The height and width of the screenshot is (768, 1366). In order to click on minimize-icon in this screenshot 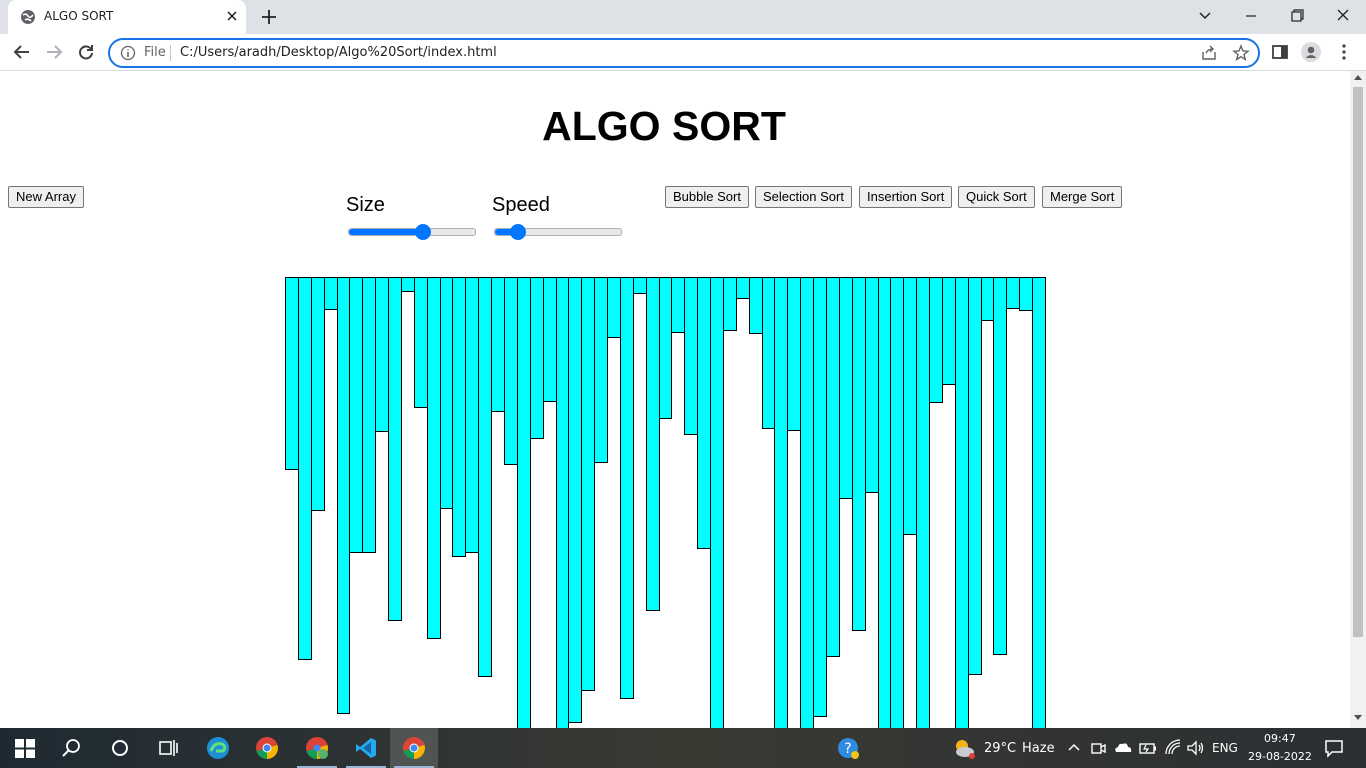, I will do `click(1251, 16)`.